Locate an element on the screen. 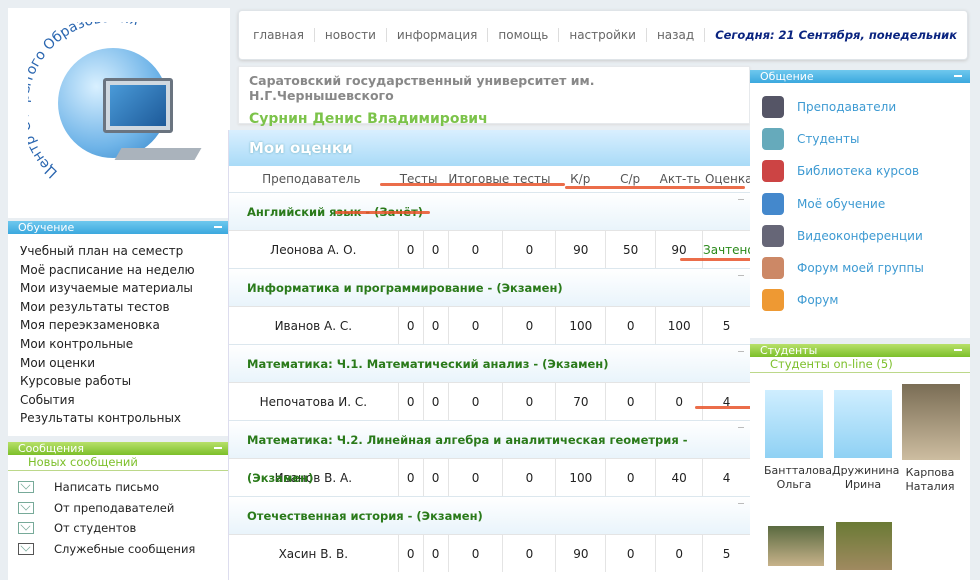 The height and width of the screenshot is (580, 980). comm-forum: Форум is located at coordinates (860, 300).